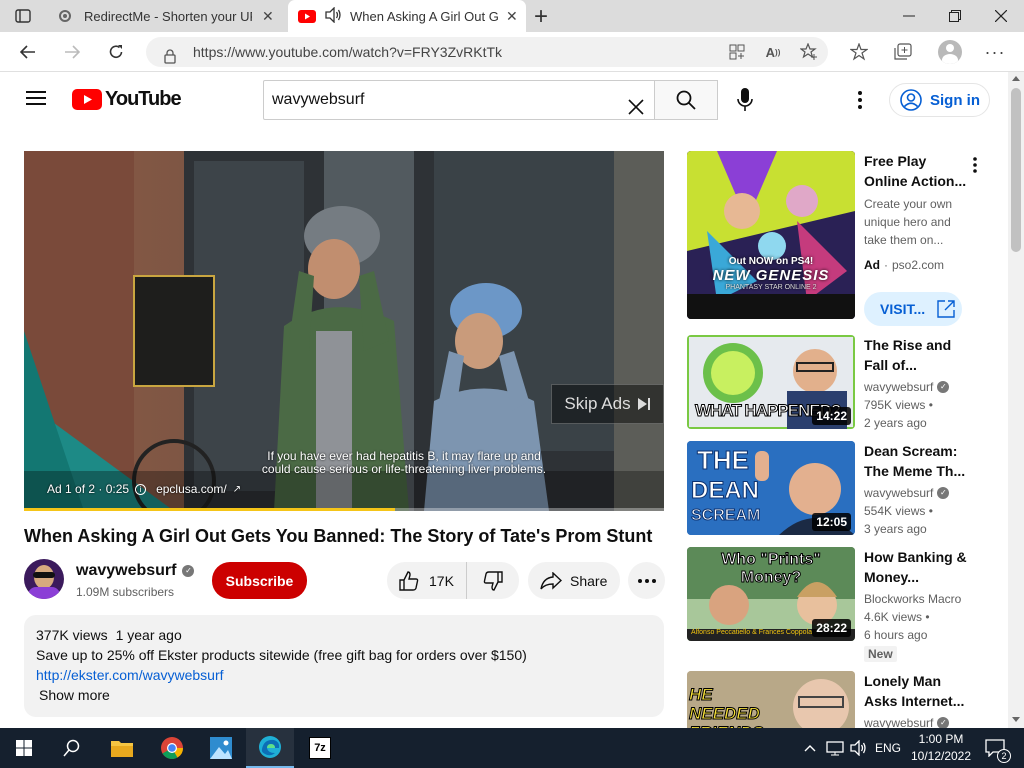  I want to click on ad-artwork-image, so click(771, 235).